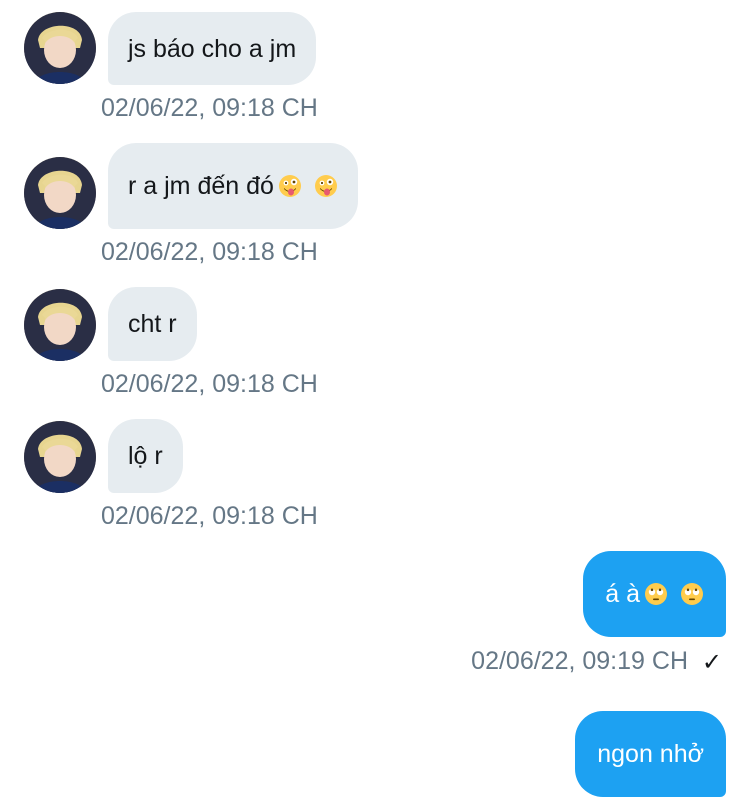  I want to click on check-icon: ✓, so click(711, 662).